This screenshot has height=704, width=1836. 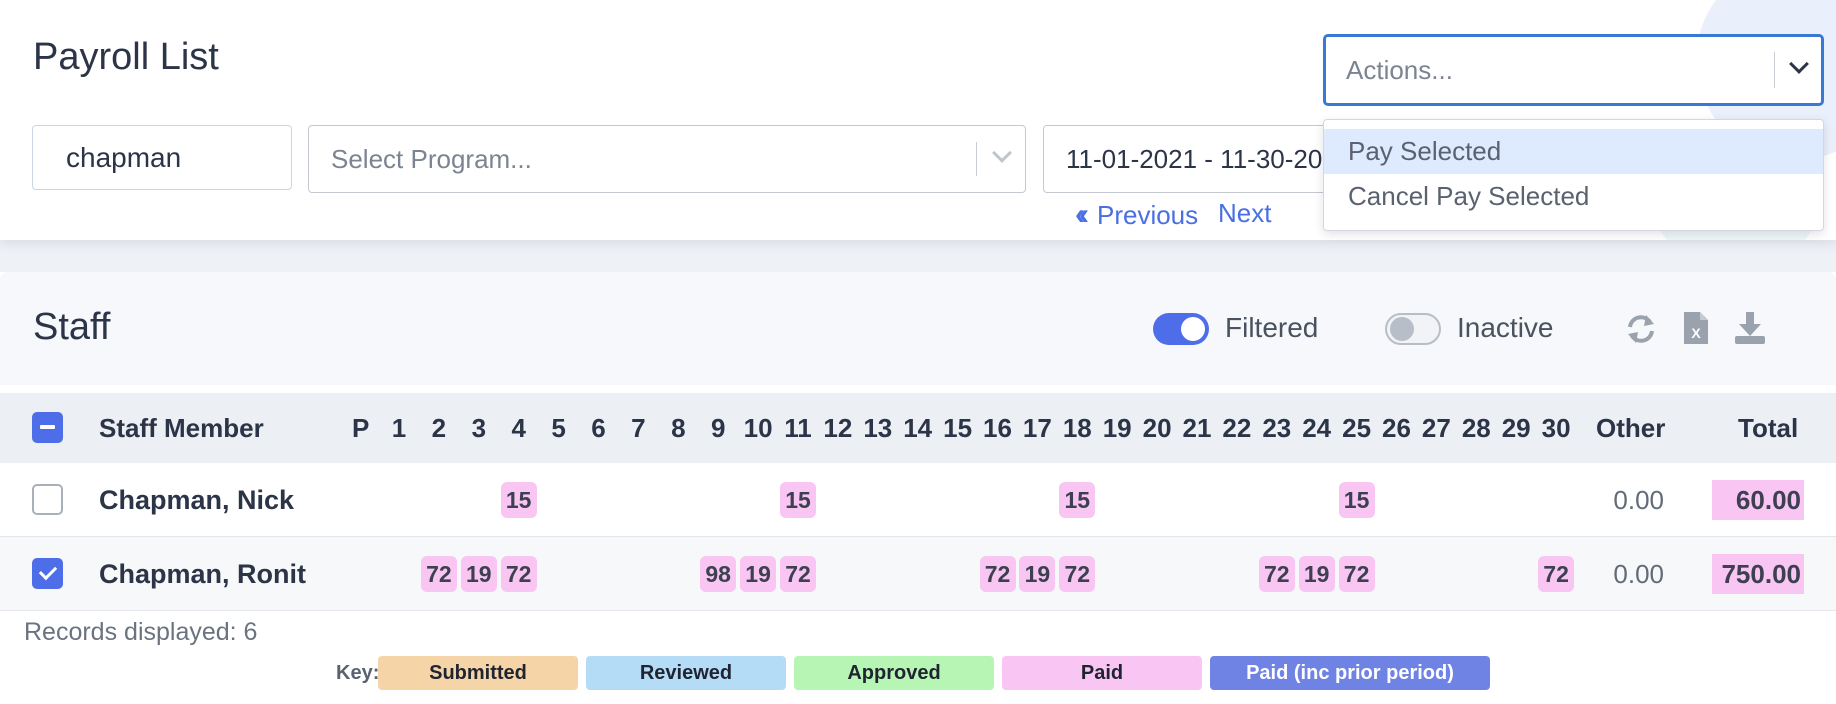 I want to click on date-range-value: 11-01-2021 - 11-30-2021, so click(x=1209, y=159).